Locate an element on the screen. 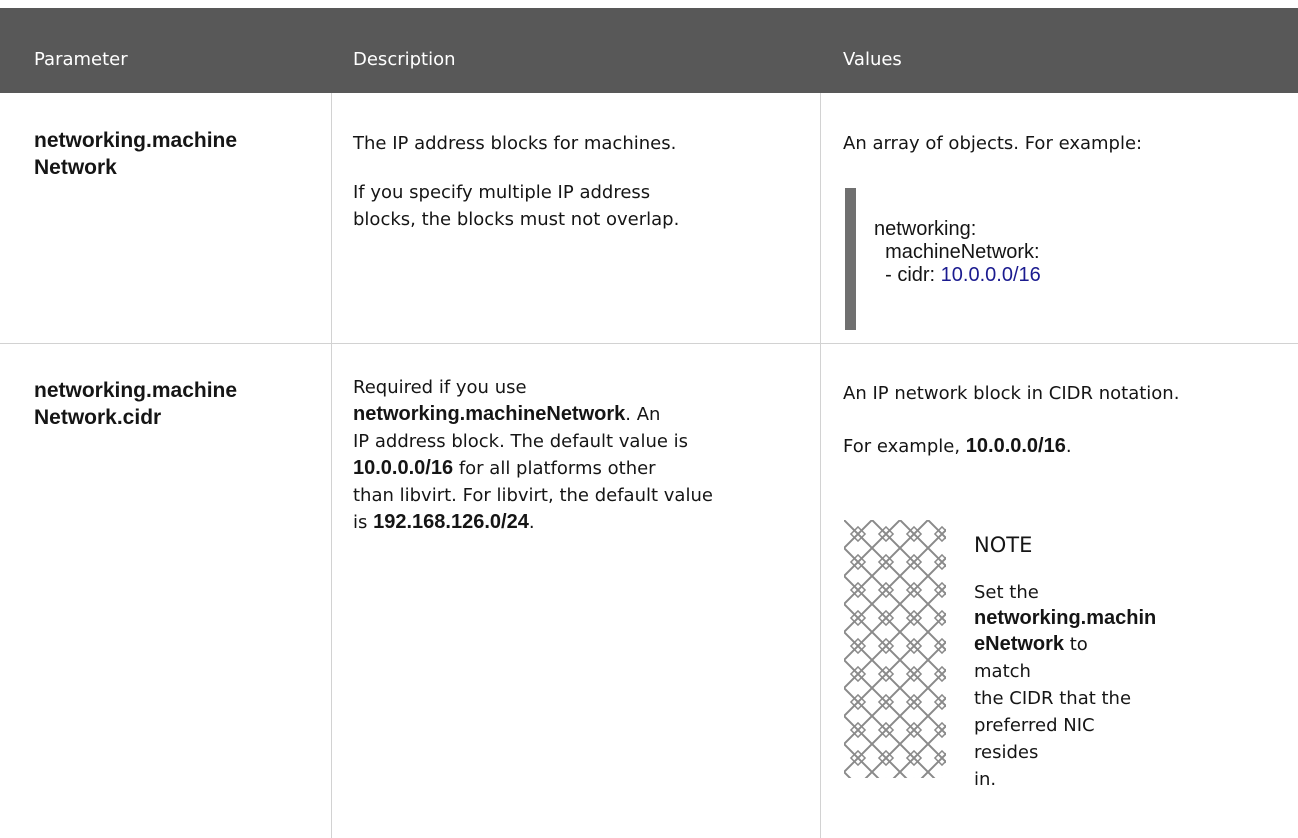  note-pattern-icon is located at coordinates (895, 649).